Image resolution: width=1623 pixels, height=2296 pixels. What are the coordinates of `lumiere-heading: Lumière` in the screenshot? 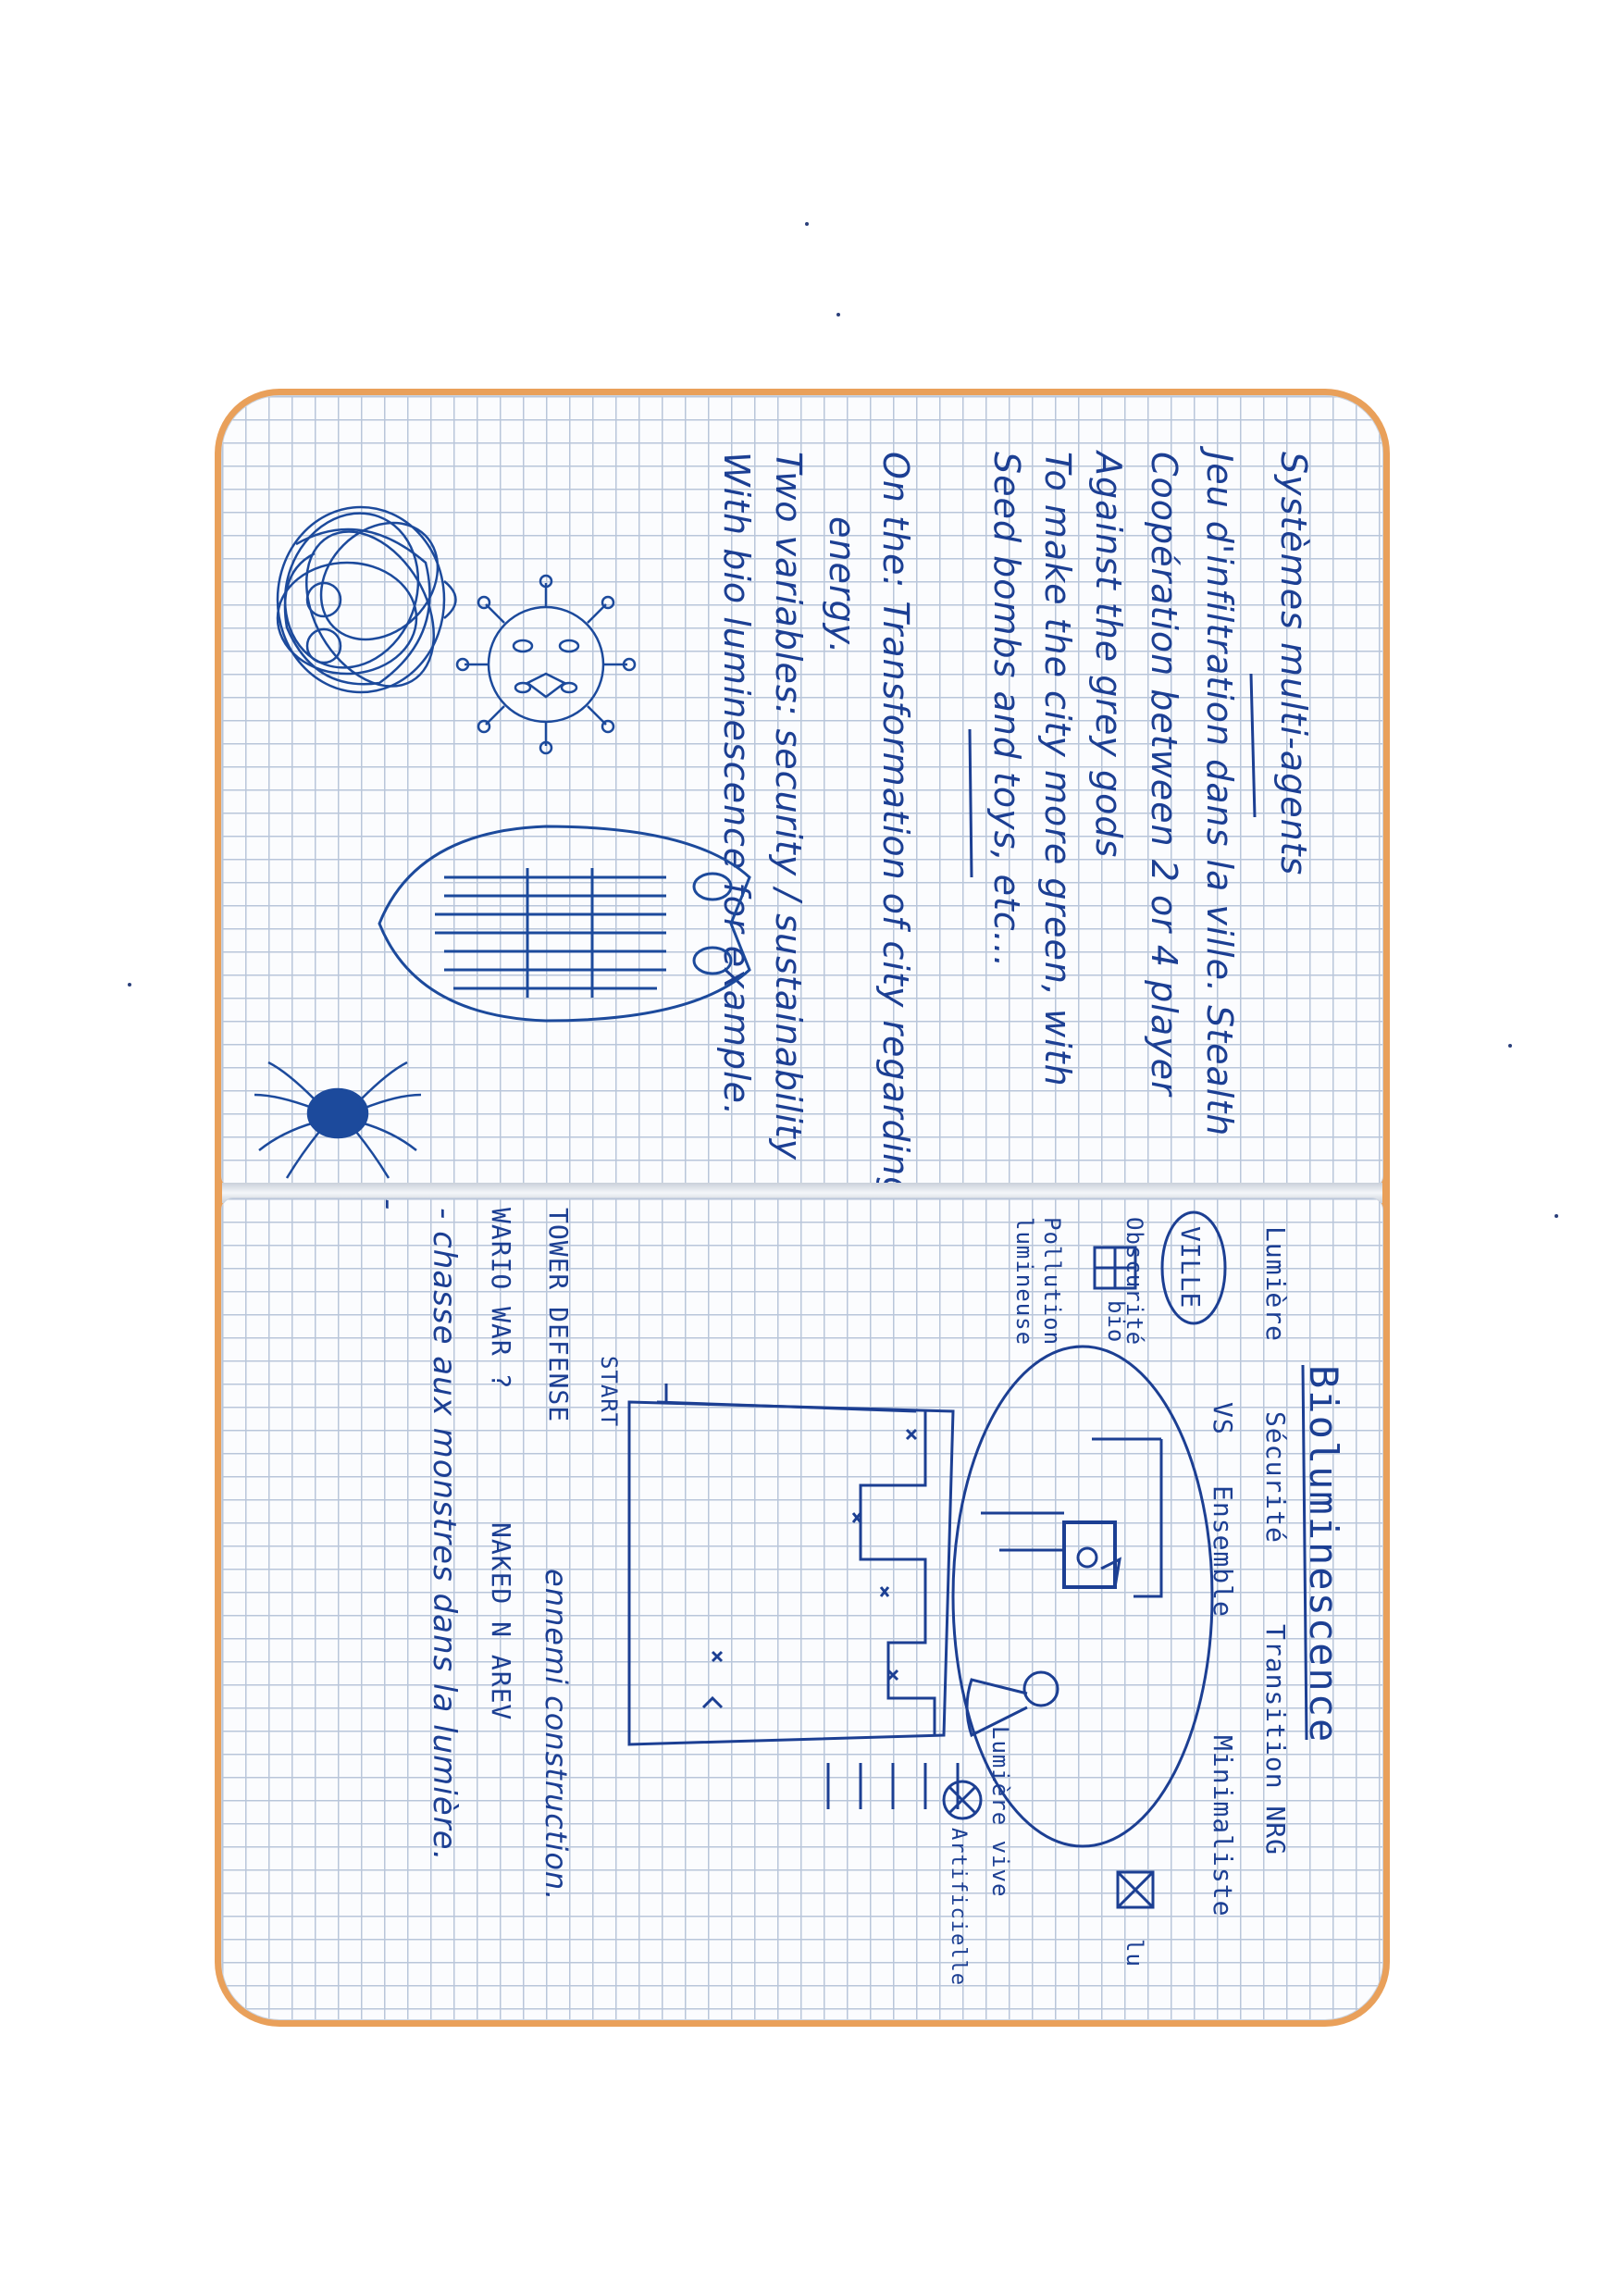 It's located at (1275, 1285).